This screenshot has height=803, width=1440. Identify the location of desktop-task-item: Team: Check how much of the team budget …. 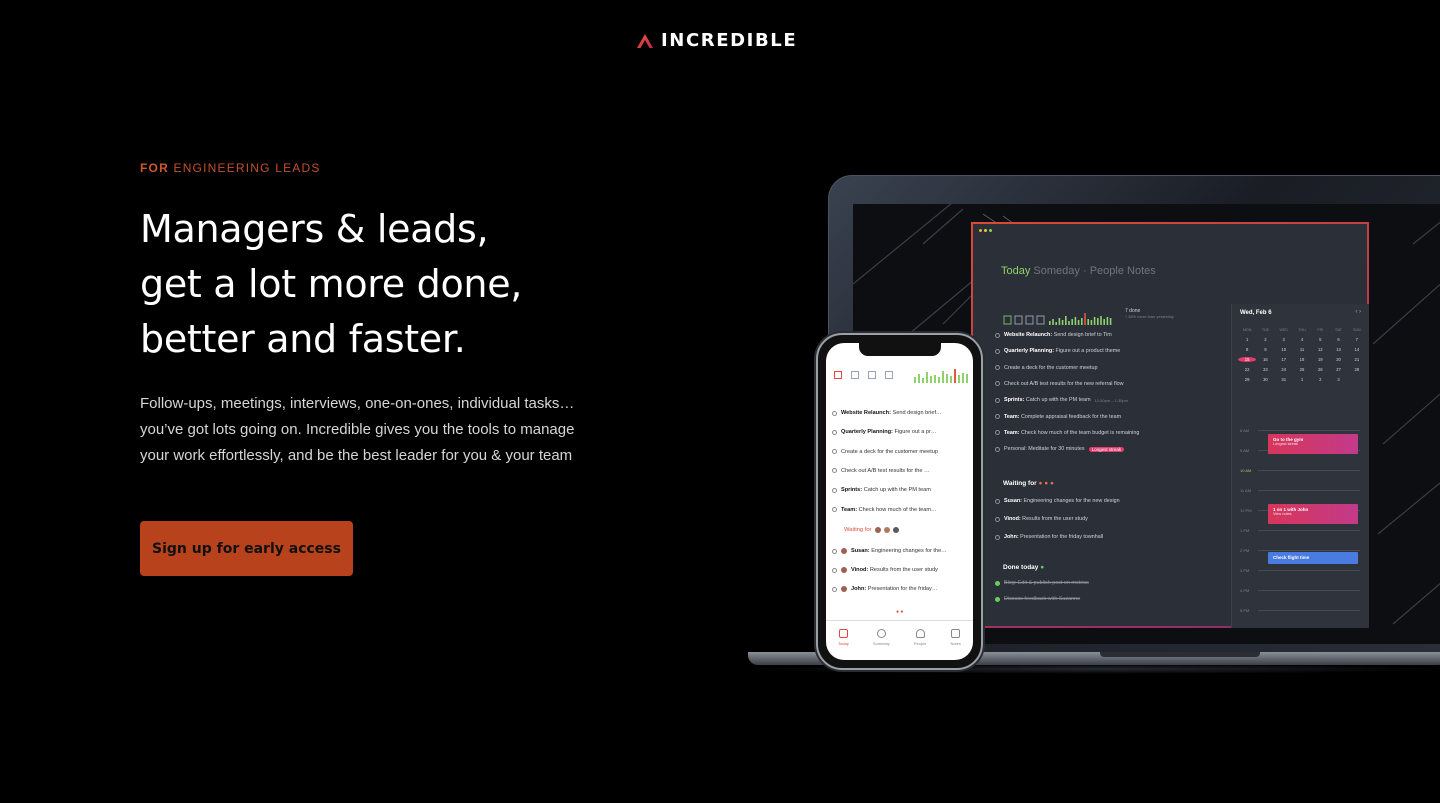
(1067, 433).